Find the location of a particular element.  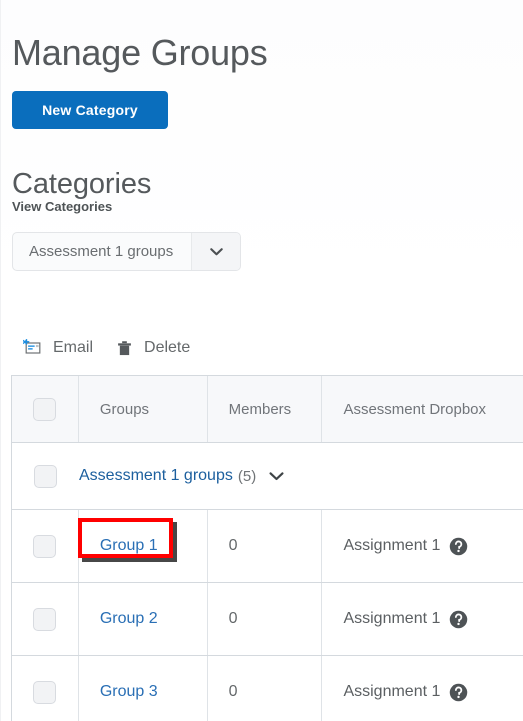

delete-action-label: Delete is located at coordinates (167, 347).